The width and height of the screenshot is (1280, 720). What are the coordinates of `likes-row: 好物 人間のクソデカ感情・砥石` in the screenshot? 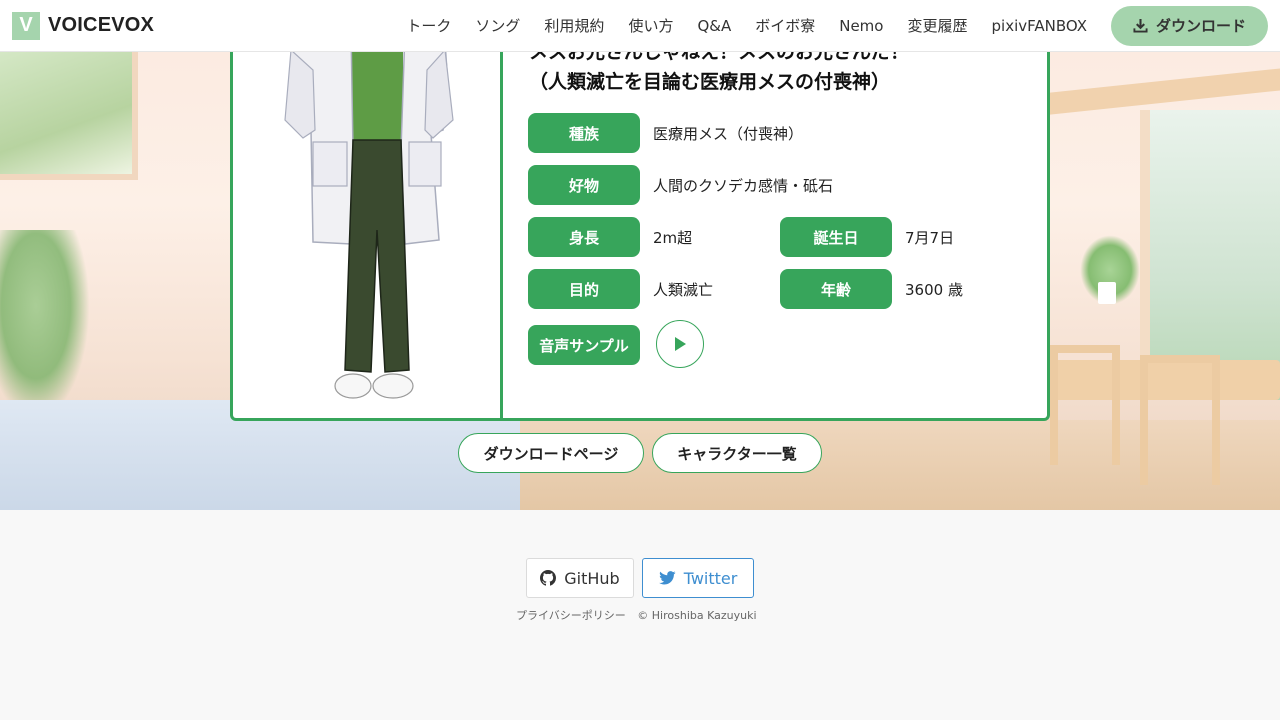 It's located at (680, 185).